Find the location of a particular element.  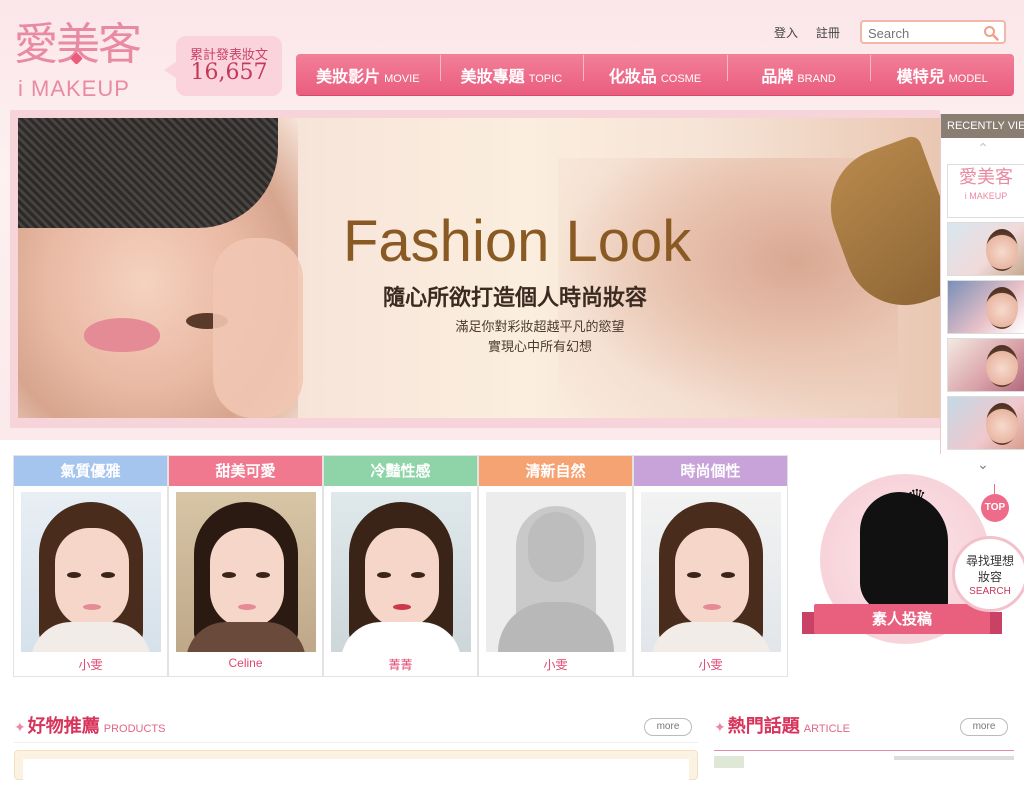

article-counter: 累計發表妝文 16,657 is located at coordinates (223, 66).